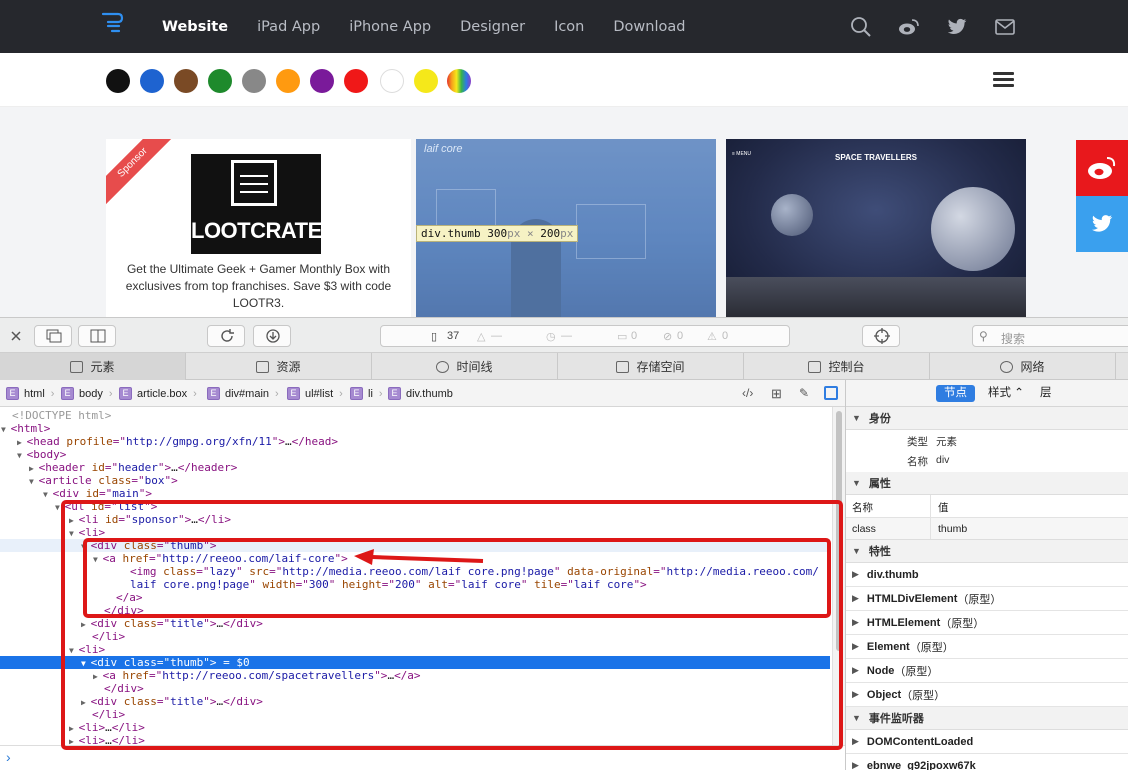  Describe the element at coordinates (288, 27) in the screenshot. I see `nav-link-ipad-app: iPad App` at that location.